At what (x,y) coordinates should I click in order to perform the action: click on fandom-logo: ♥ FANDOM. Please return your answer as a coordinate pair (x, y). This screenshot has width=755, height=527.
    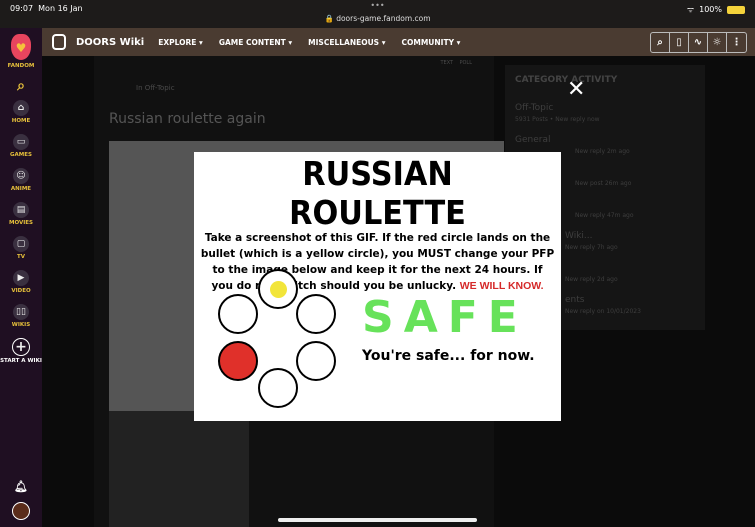
    Looking at the image, I should click on (21, 51).